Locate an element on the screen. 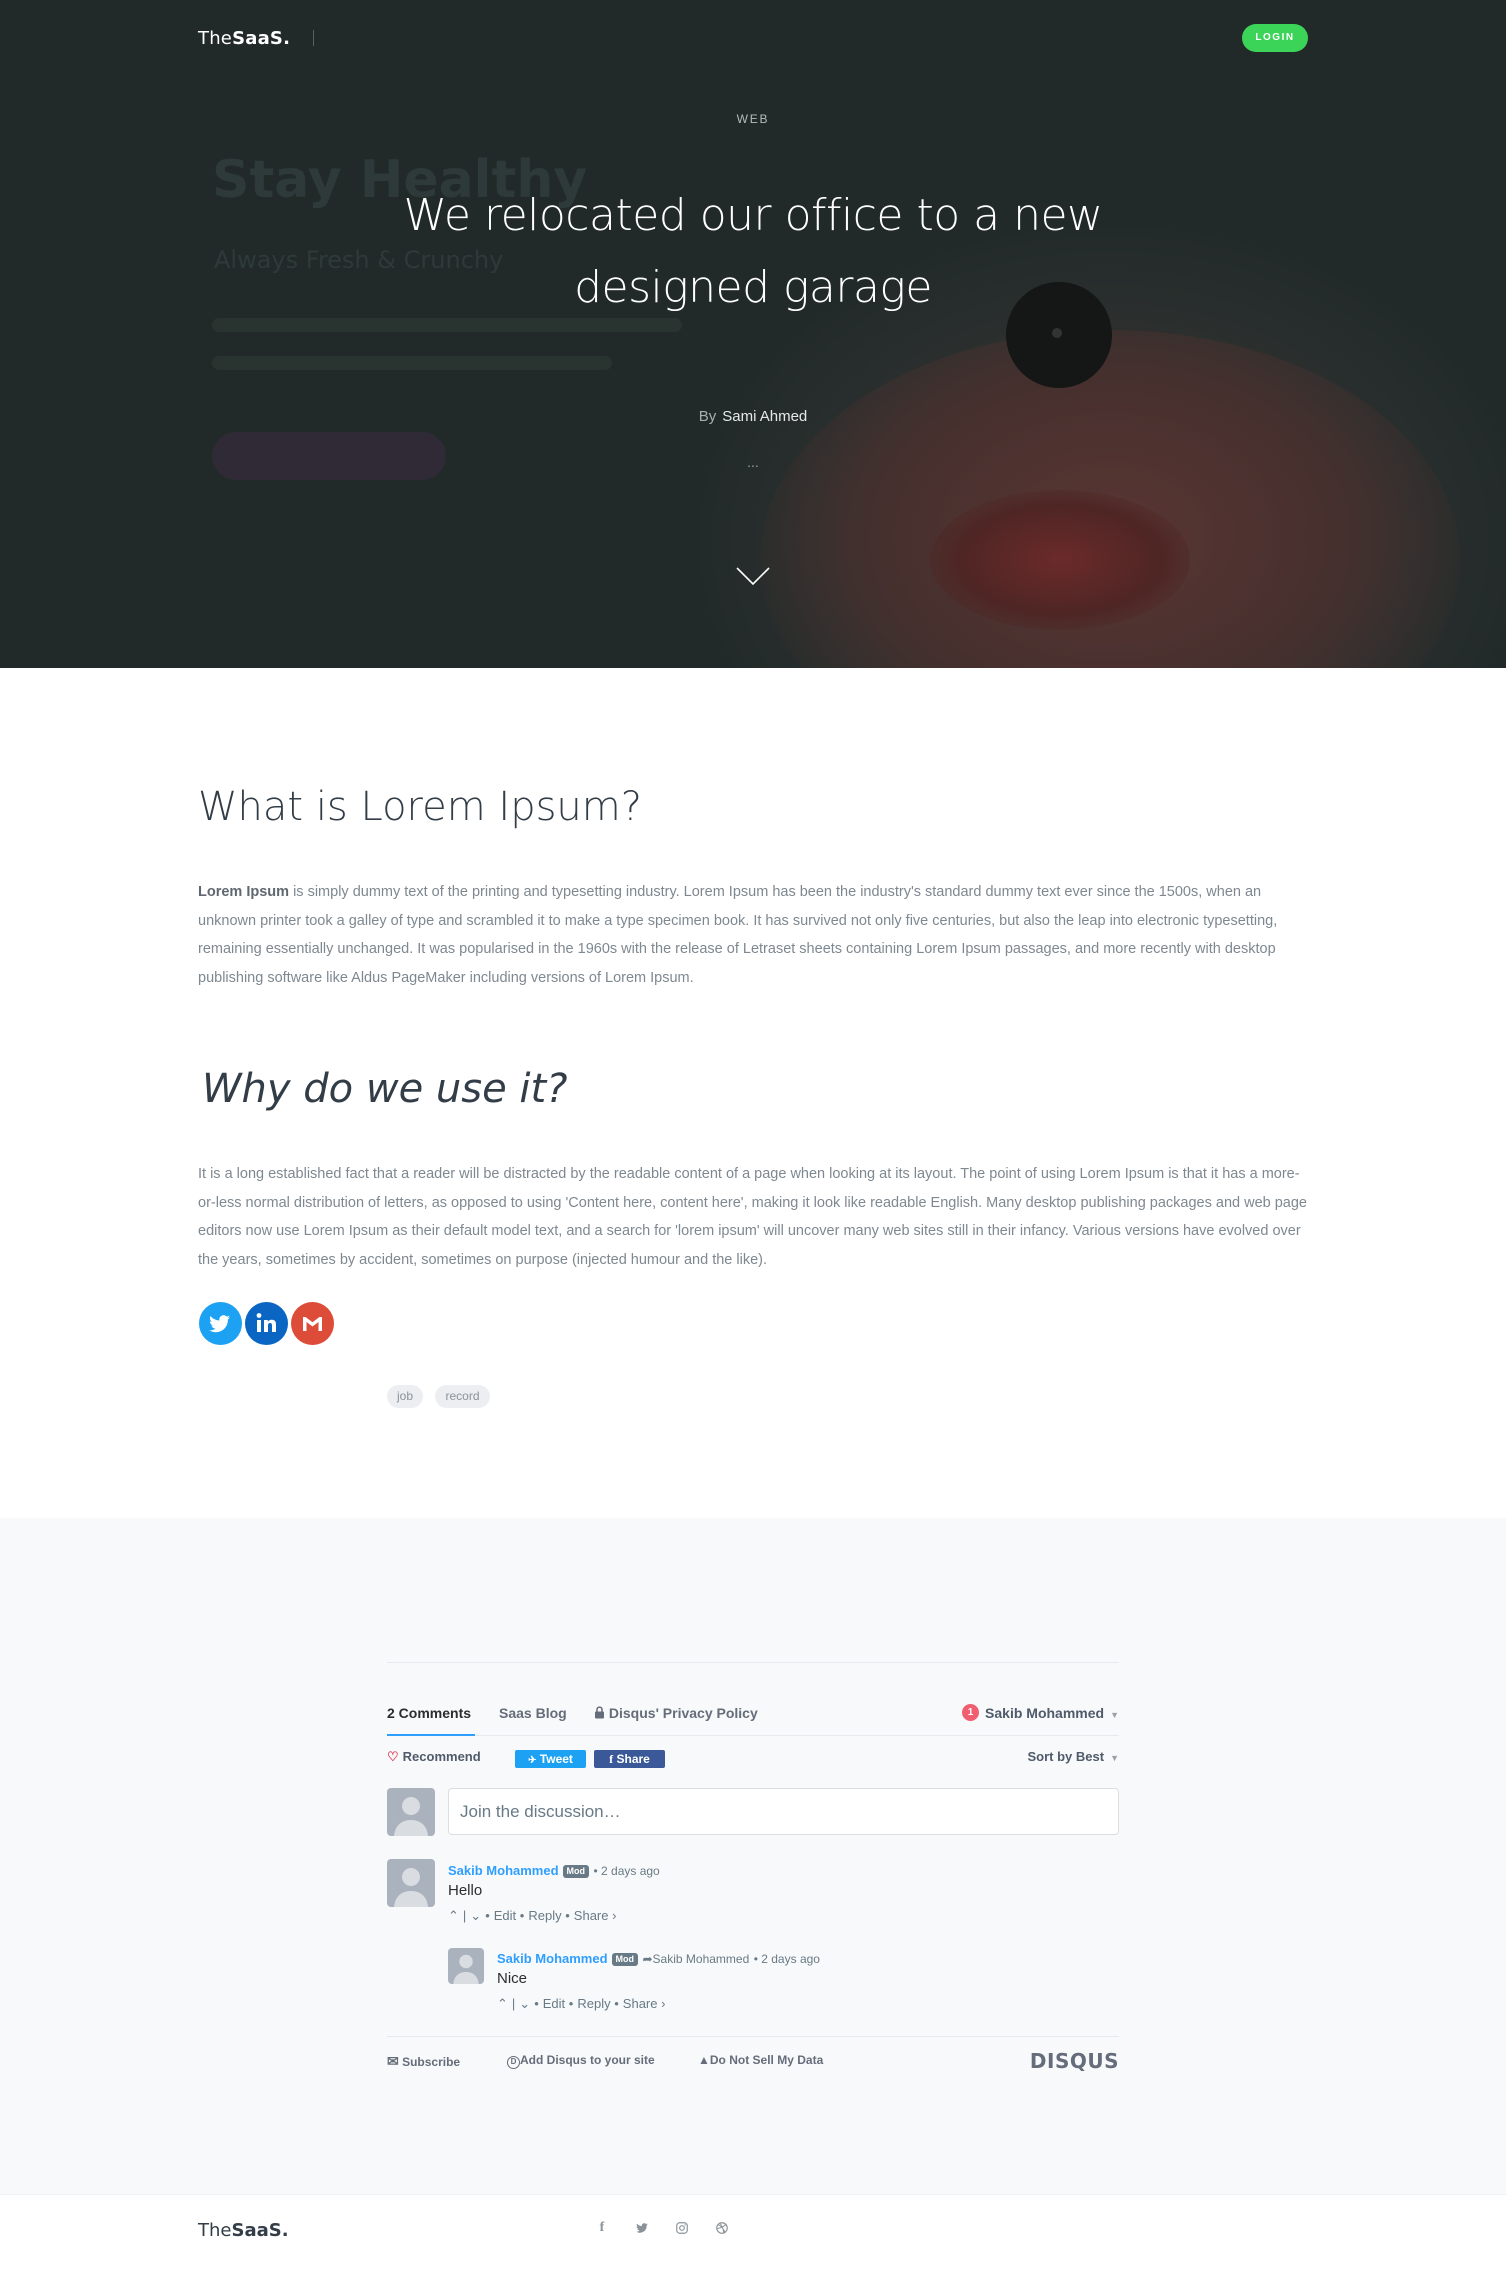 This screenshot has height=2269, width=1506. disqus-actions: ♡ Recommend ✈ Tweet f Share Sort by Best ▼ is located at coordinates (753, 1759).